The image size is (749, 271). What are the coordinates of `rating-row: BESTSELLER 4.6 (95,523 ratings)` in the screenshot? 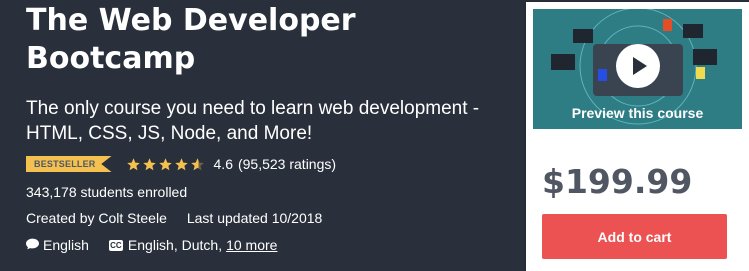 It's located at (181, 164).